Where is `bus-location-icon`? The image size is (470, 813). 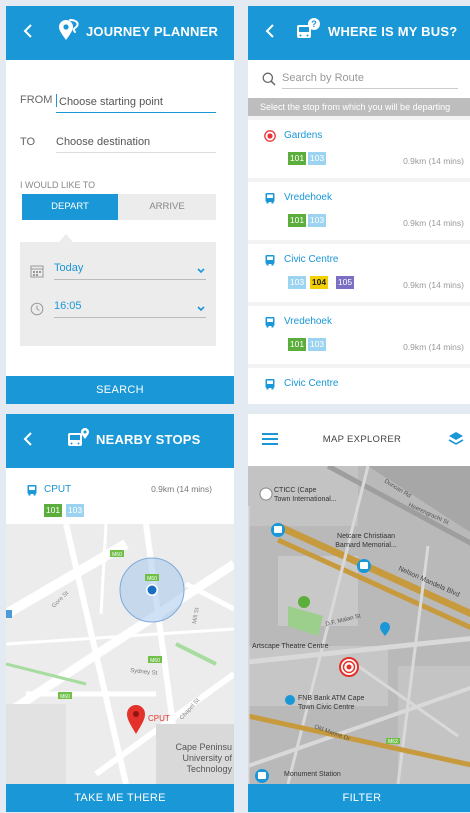 bus-location-icon is located at coordinates (78, 437).